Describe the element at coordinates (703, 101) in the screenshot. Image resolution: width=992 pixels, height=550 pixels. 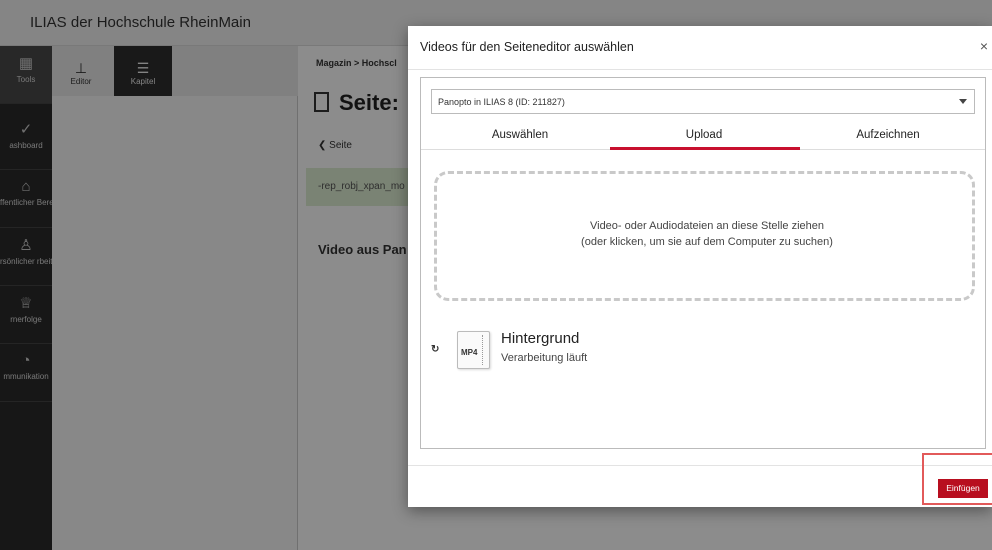
I see `source-select: Panopto in ILIAS 8 (ID: 211827)` at that location.